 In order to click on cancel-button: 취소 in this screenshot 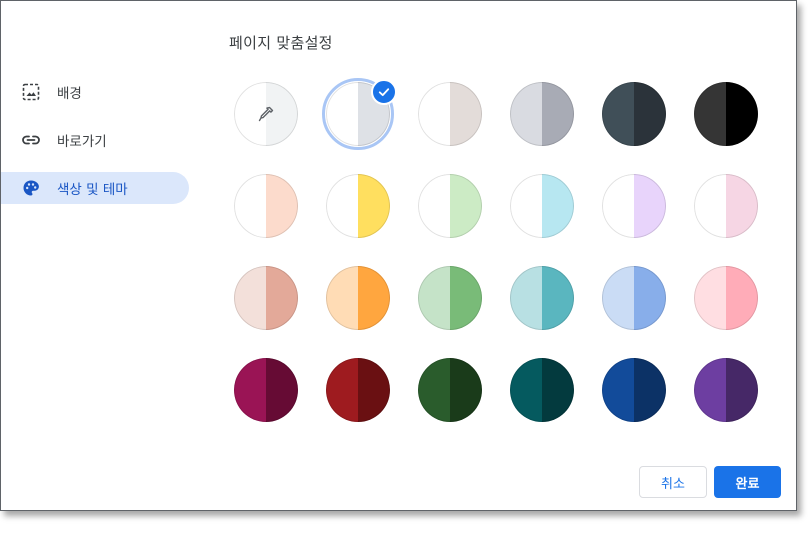, I will do `click(673, 482)`.